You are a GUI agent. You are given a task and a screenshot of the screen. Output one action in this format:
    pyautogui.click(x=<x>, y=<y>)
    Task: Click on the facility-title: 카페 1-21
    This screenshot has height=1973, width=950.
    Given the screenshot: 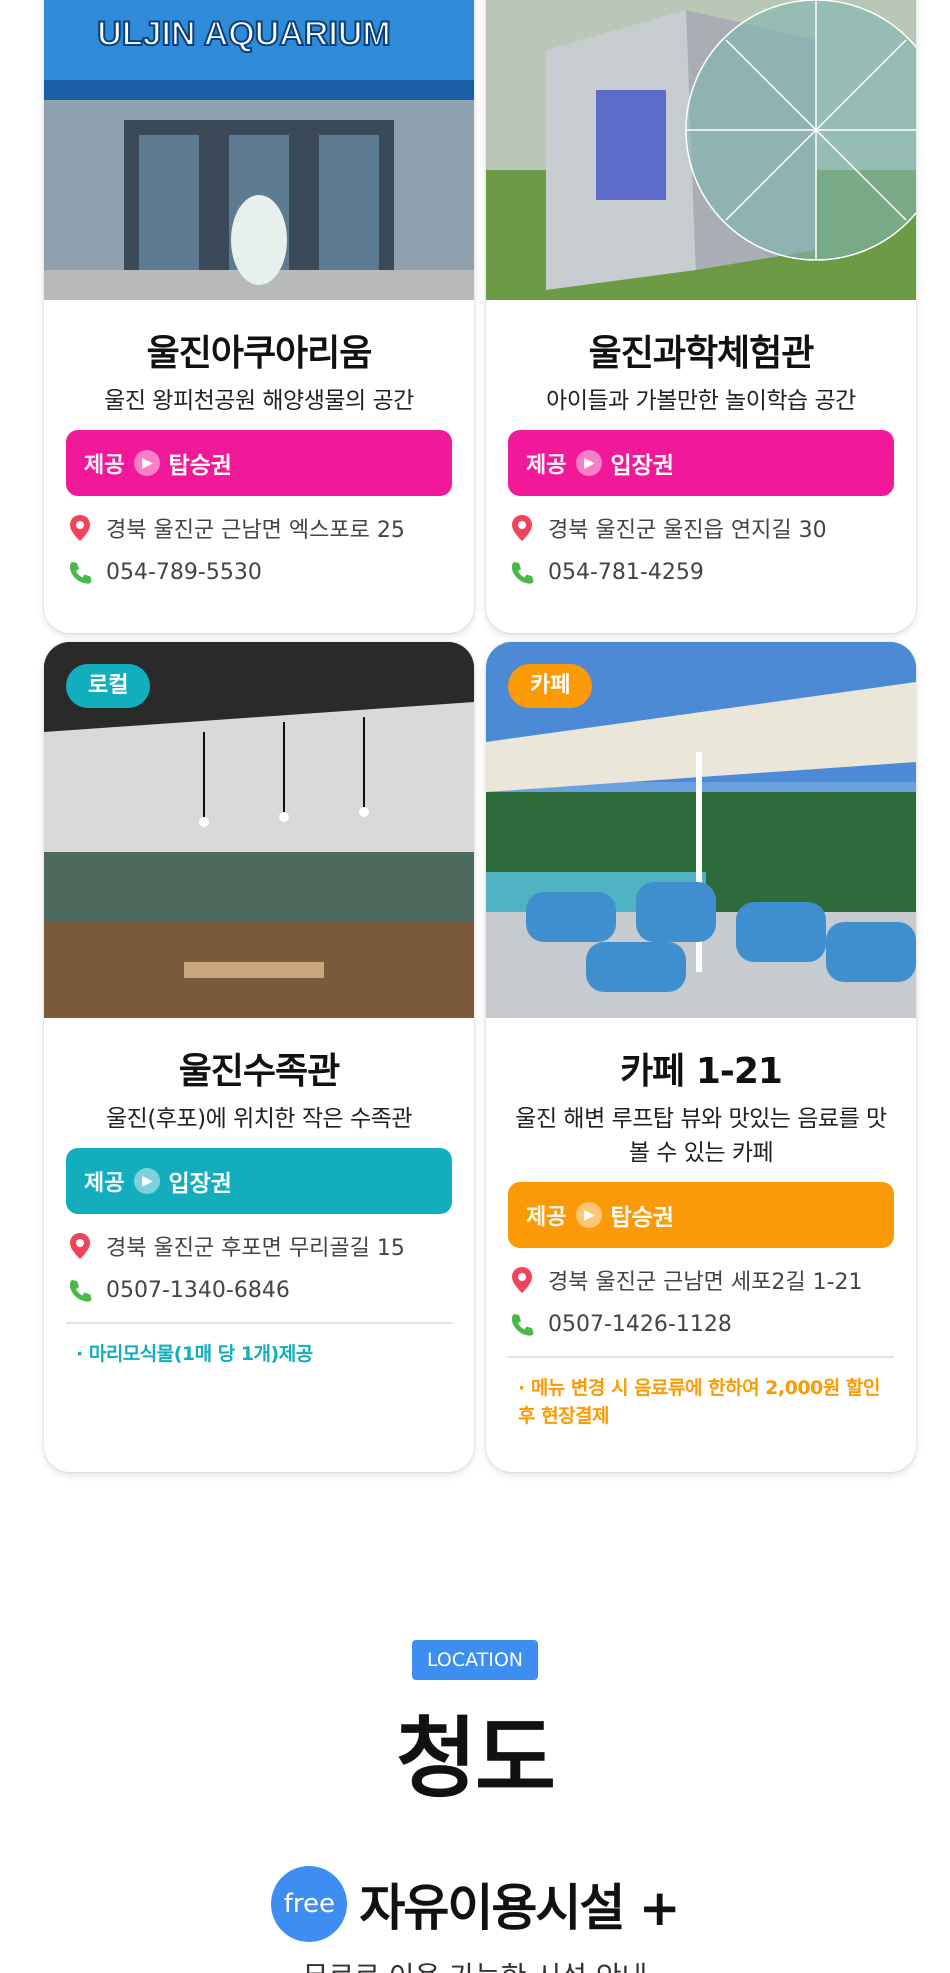 What is the action you would take?
    pyautogui.click(x=701, y=1071)
    